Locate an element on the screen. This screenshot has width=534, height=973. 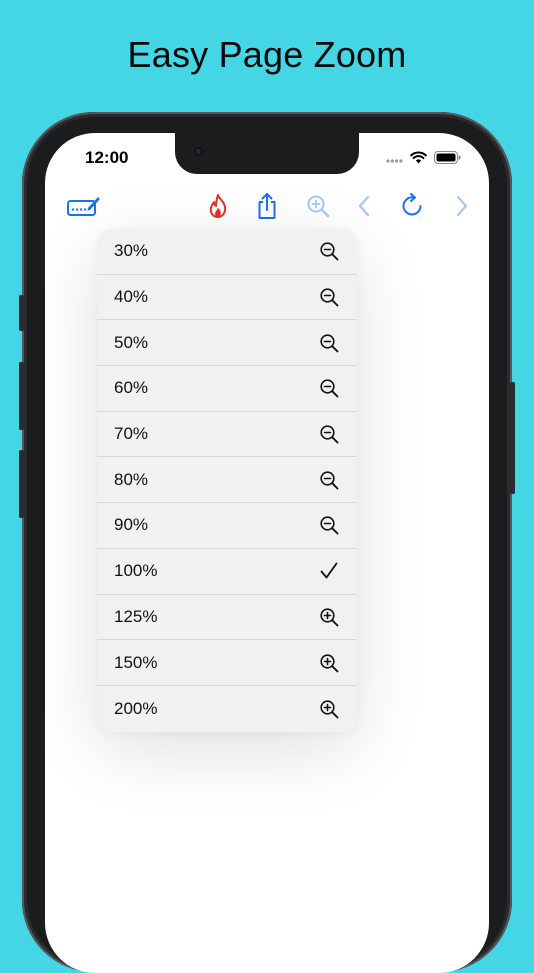
back-icon is located at coordinates (364, 206).